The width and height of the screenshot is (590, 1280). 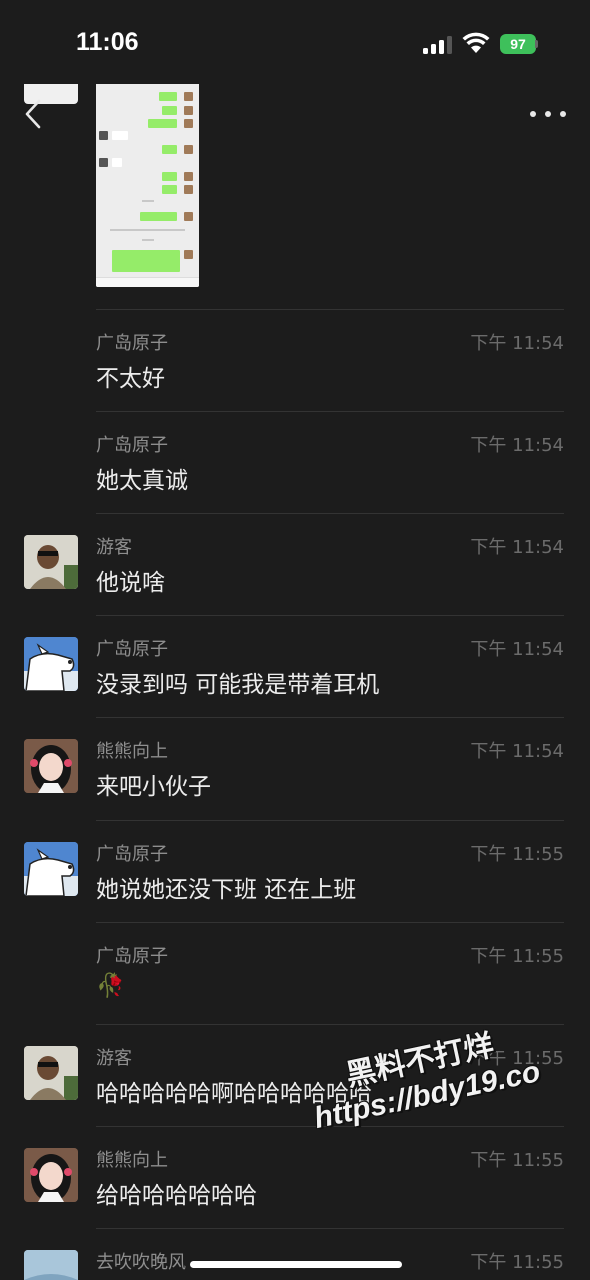 What do you see at coordinates (295, 564) in the screenshot?
I see `message-row: 游客 下午 11:54 他说啥` at bounding box center [295, 564].